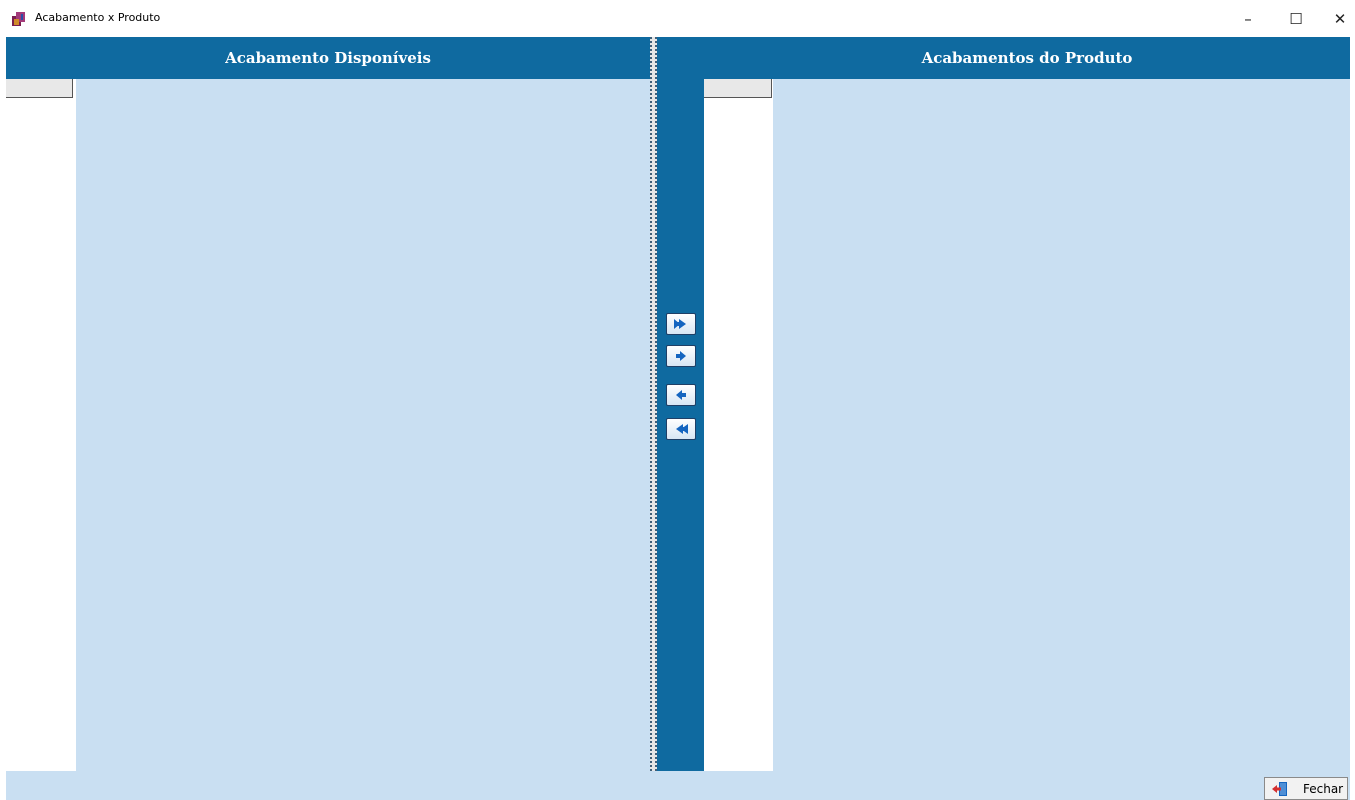  I want to click on product-finishes-title: Acabamentos do Produto, so click(1027, 58).